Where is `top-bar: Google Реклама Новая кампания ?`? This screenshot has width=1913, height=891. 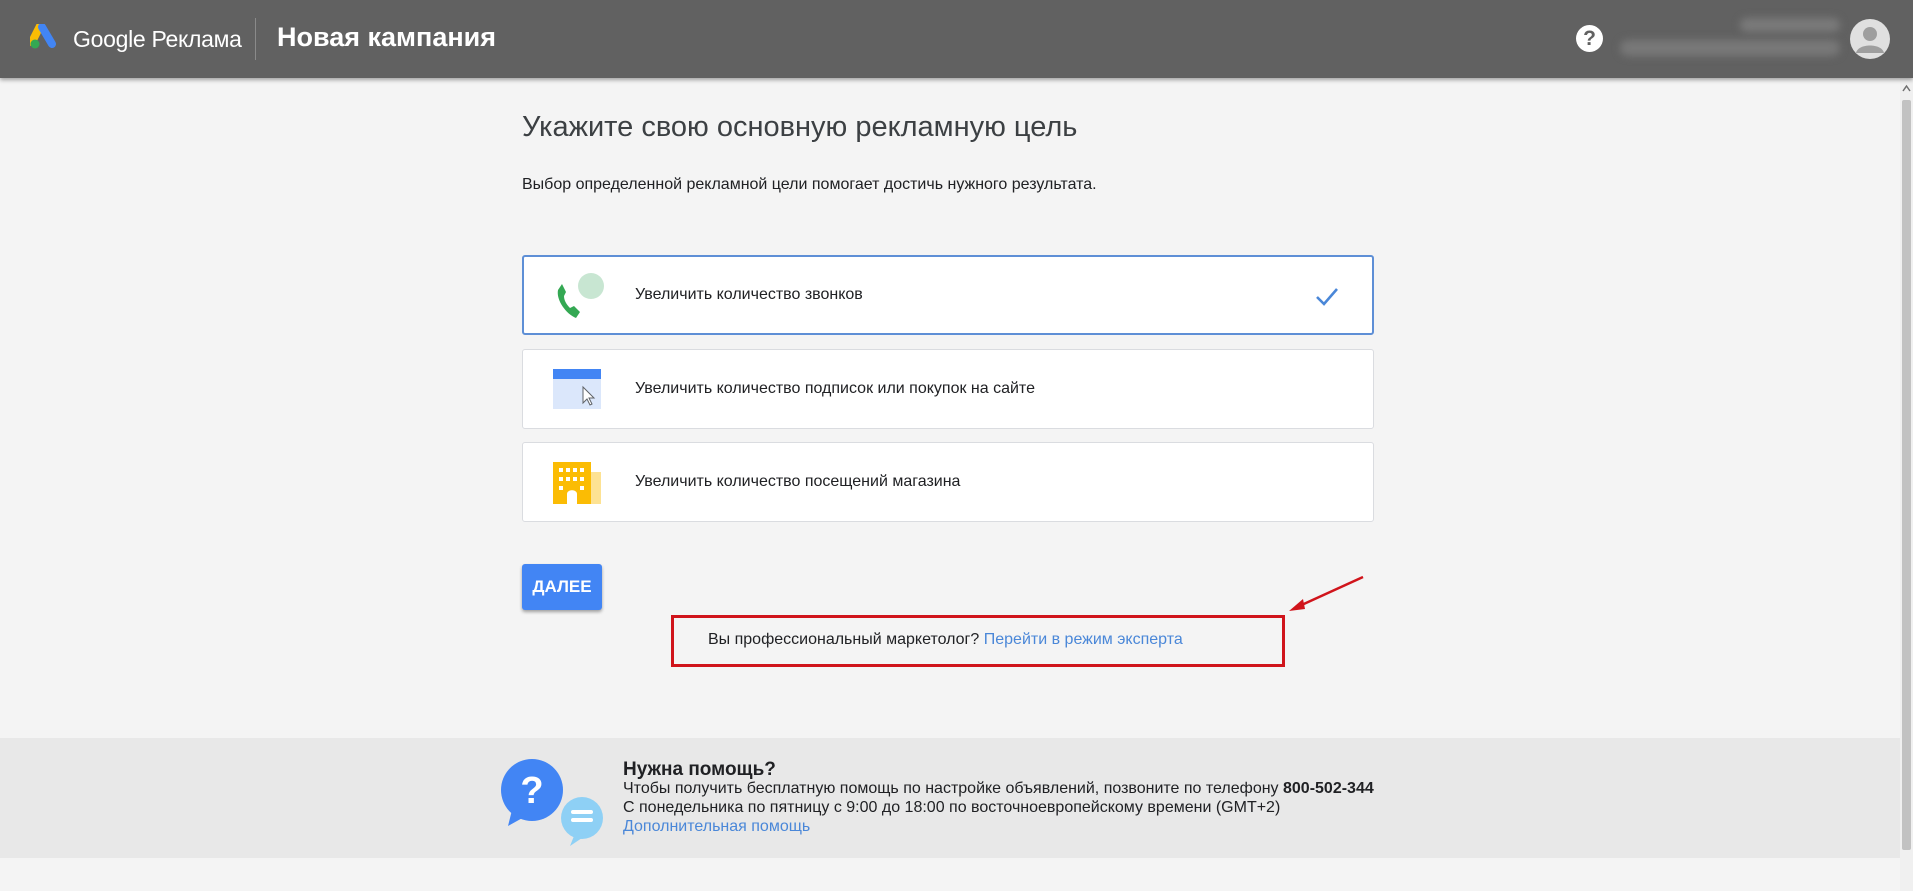
top-bar: Google Реклама Новая кампания ? is located at coordinates (956, 39).